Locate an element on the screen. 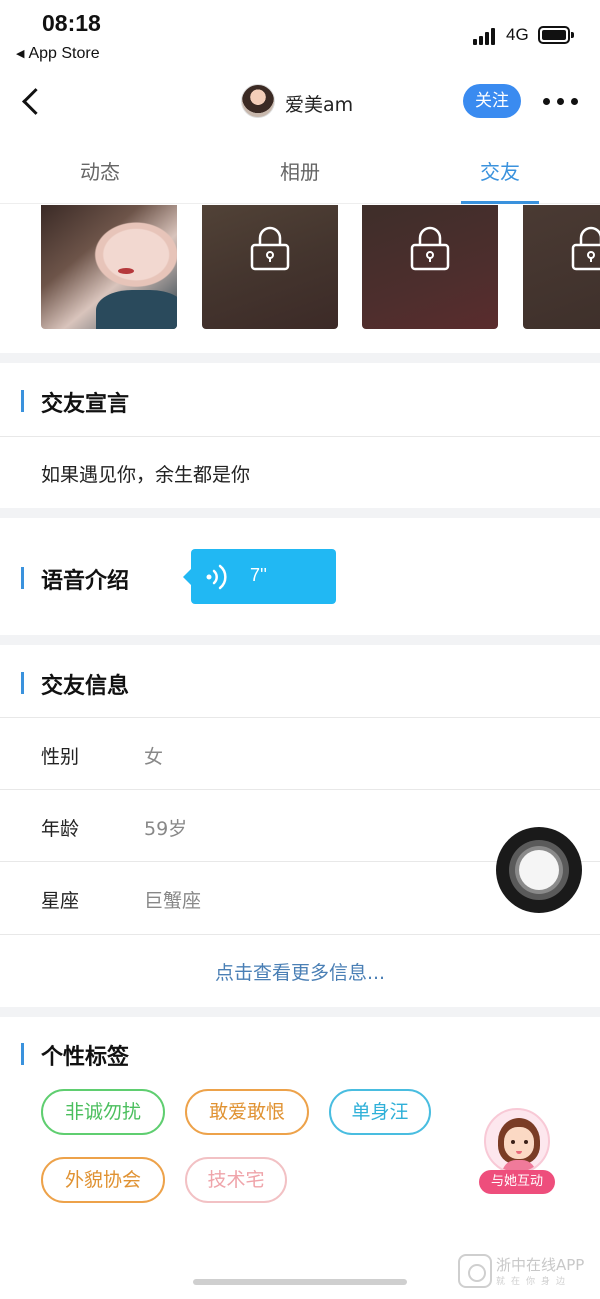 Image resolution: width=600 pixels, height=1299 pixels. tab-album: 相册 is located at coordinates (300, 170).